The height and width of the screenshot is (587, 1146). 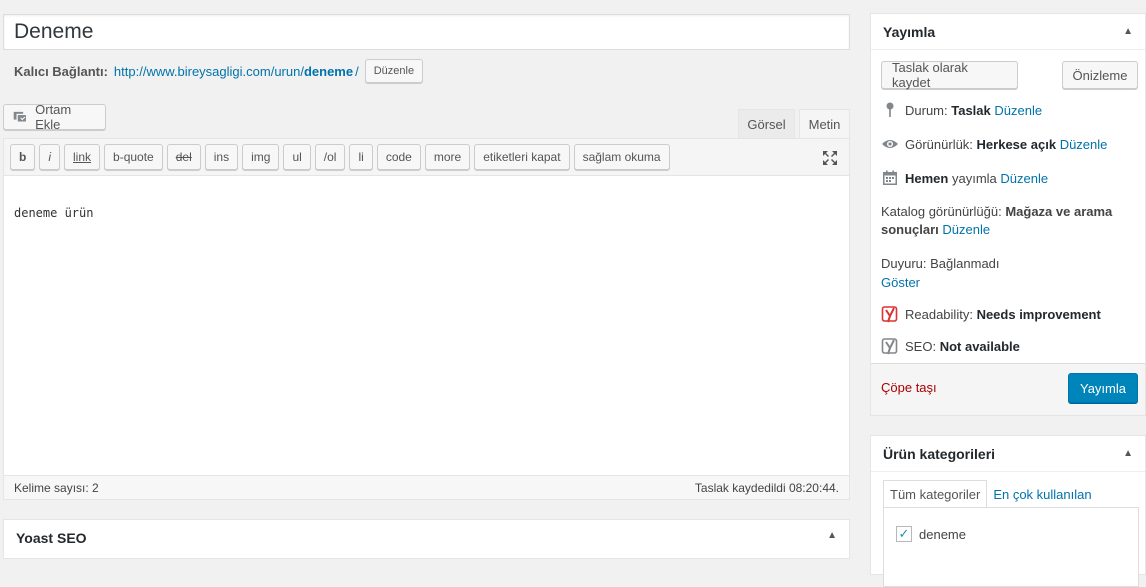 What do you see at coordinates (82, 157) in the screenshot?
I see `qt-link-button: link` at bounding box center [82, 157].